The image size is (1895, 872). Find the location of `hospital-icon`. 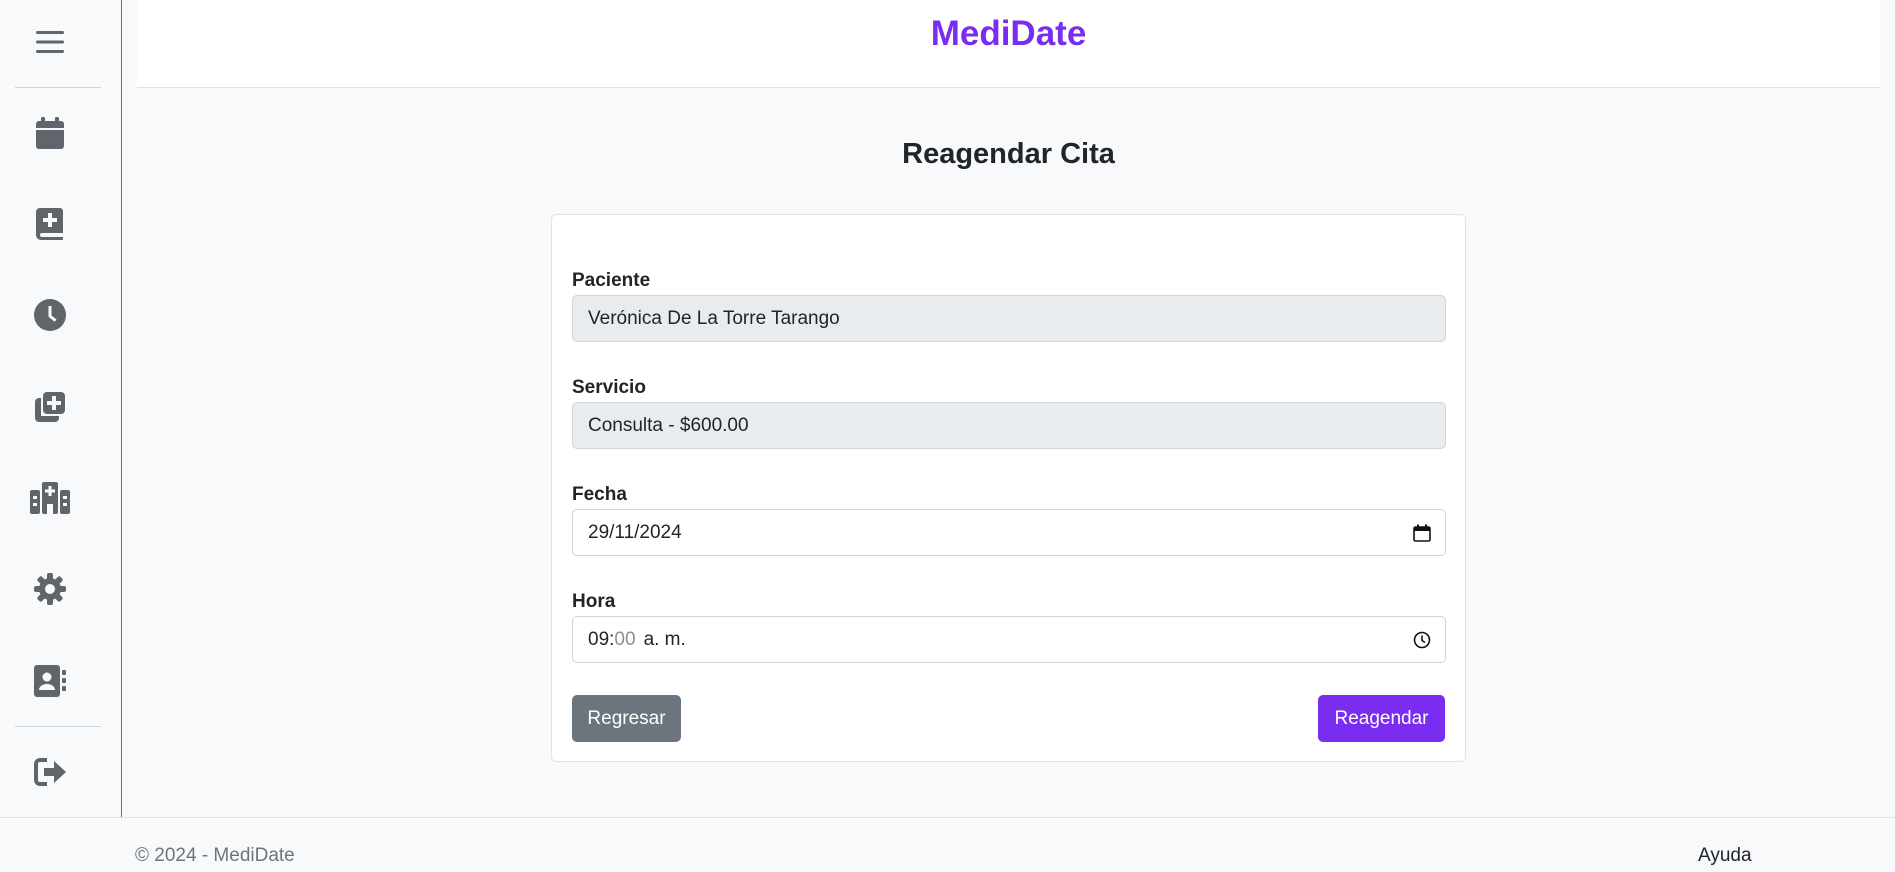

hospital-icon is located at coordinates (50, 498).